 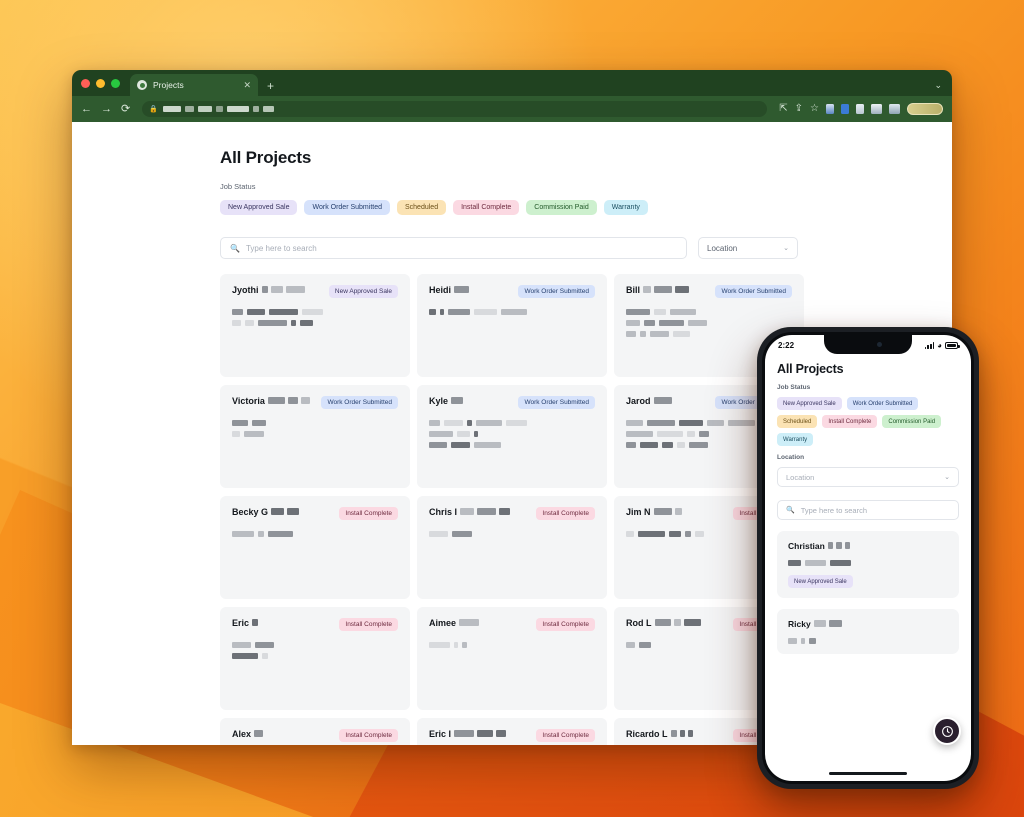 I want to click on project-card-name: Rod L, so click(x=676, y=623).